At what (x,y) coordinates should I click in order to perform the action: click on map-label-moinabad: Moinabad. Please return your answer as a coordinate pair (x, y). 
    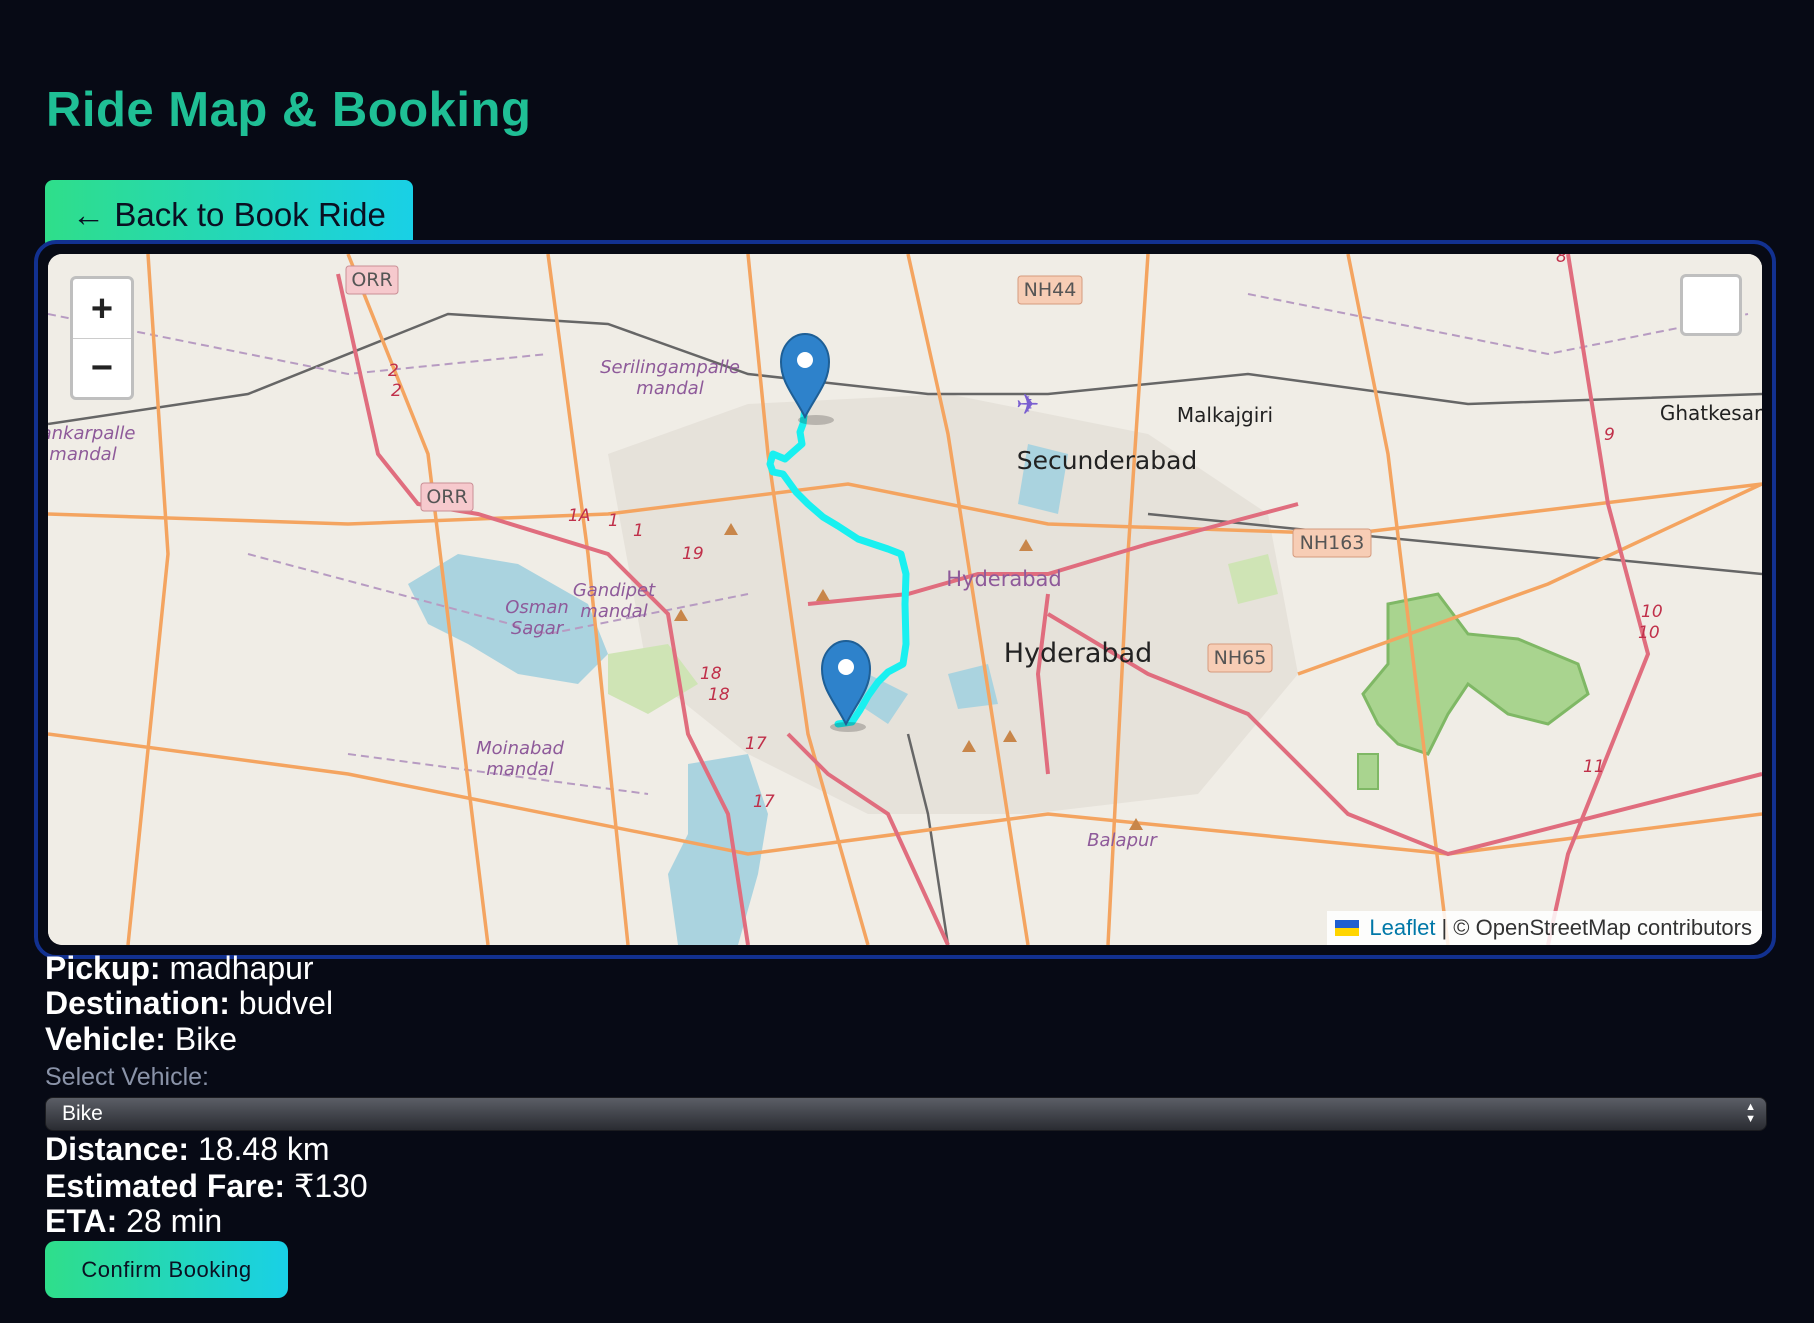
    Looking at the image, I should click on (520, 748).